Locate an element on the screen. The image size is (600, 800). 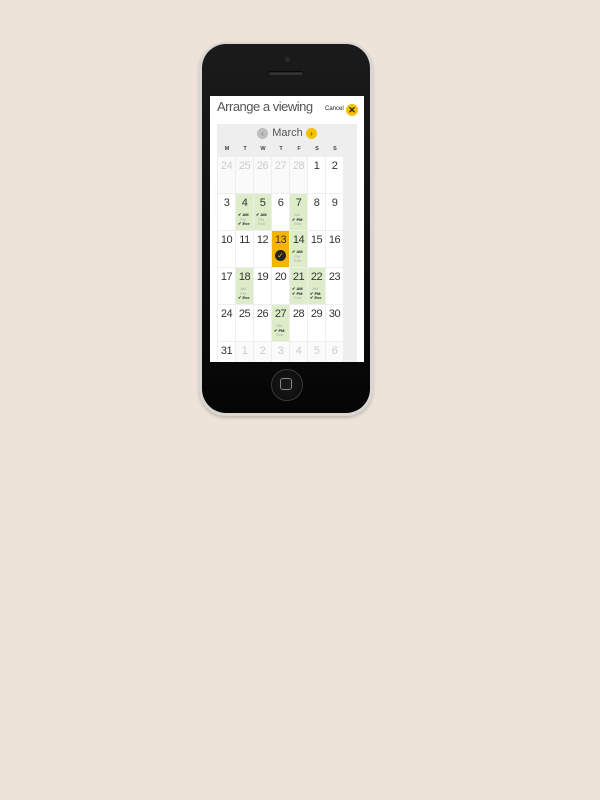
day-number: 30 is located at coordinates (334, 314).